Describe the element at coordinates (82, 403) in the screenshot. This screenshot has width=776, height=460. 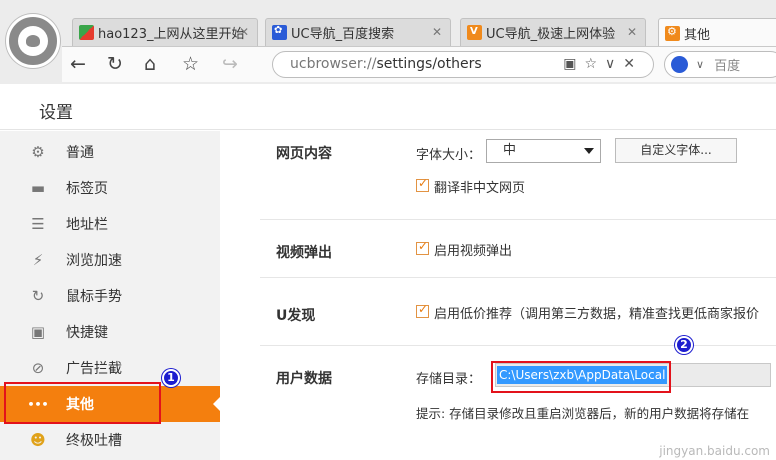
I see `annotation-highlight-others` at that location.